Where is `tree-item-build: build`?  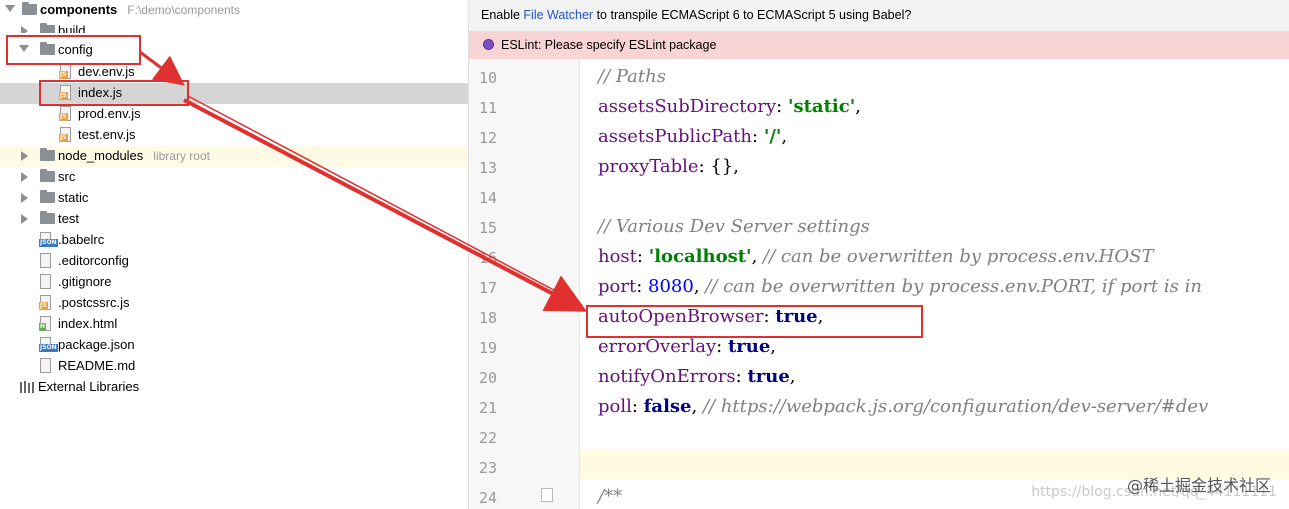 tree-item-build: build is located at coordinates (234, 27).